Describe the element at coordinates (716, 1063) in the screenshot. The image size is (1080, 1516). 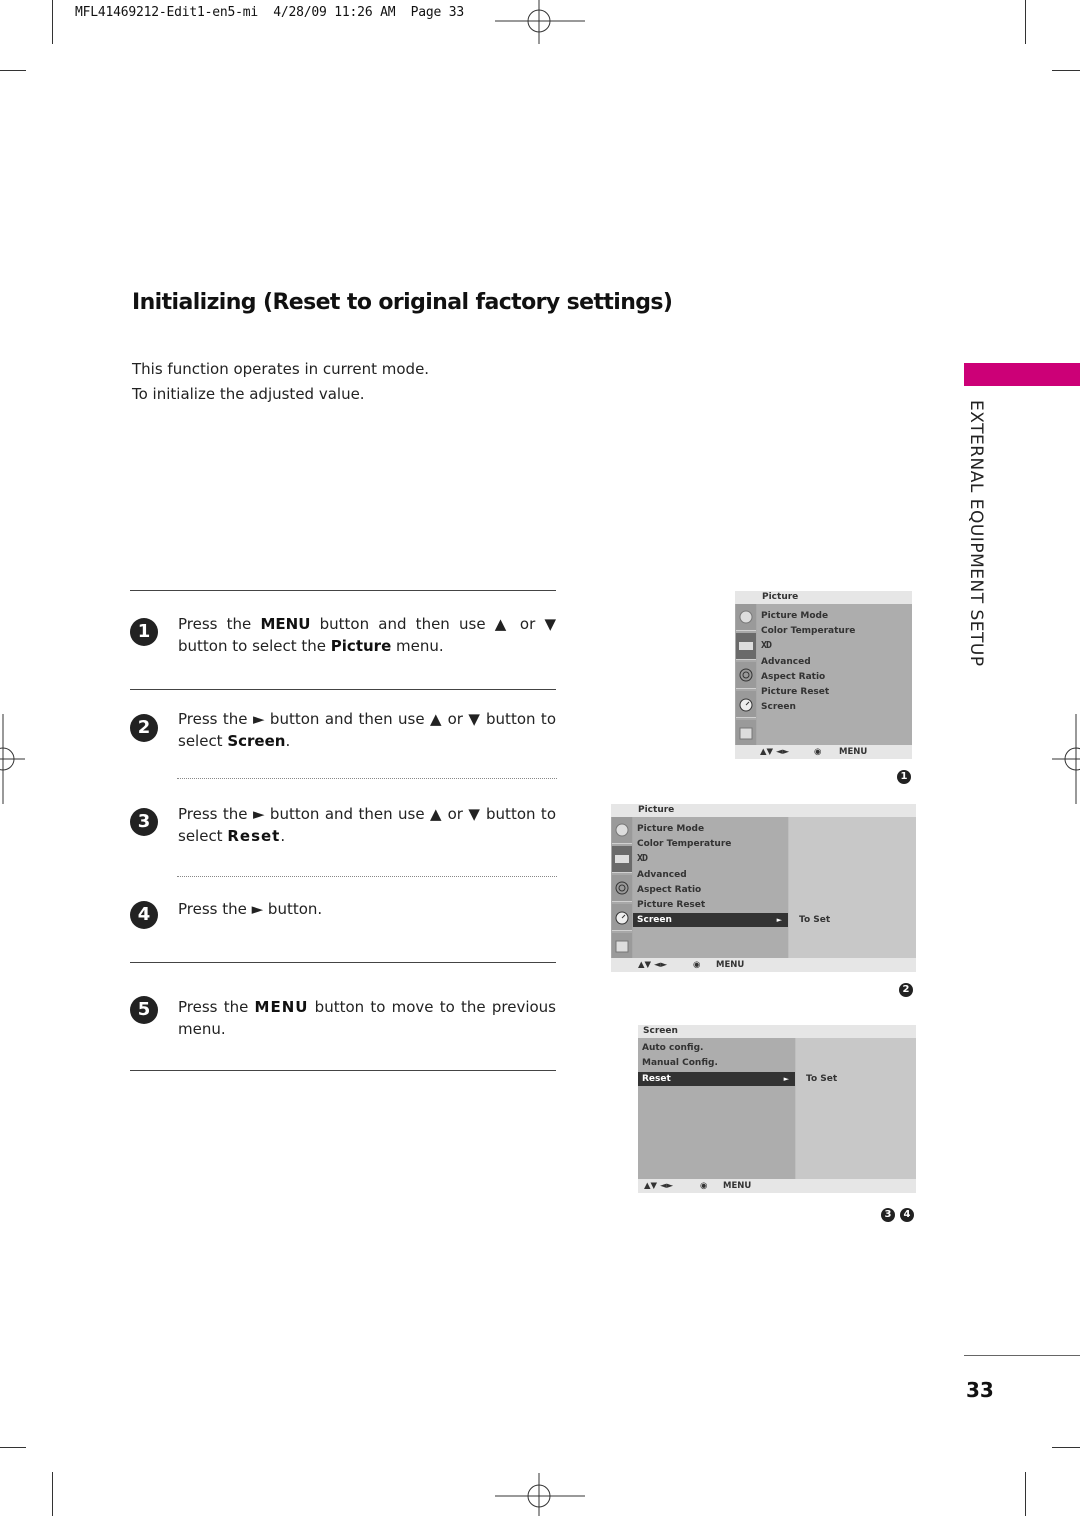
I see `osd-item: Manual Config.` at that location.